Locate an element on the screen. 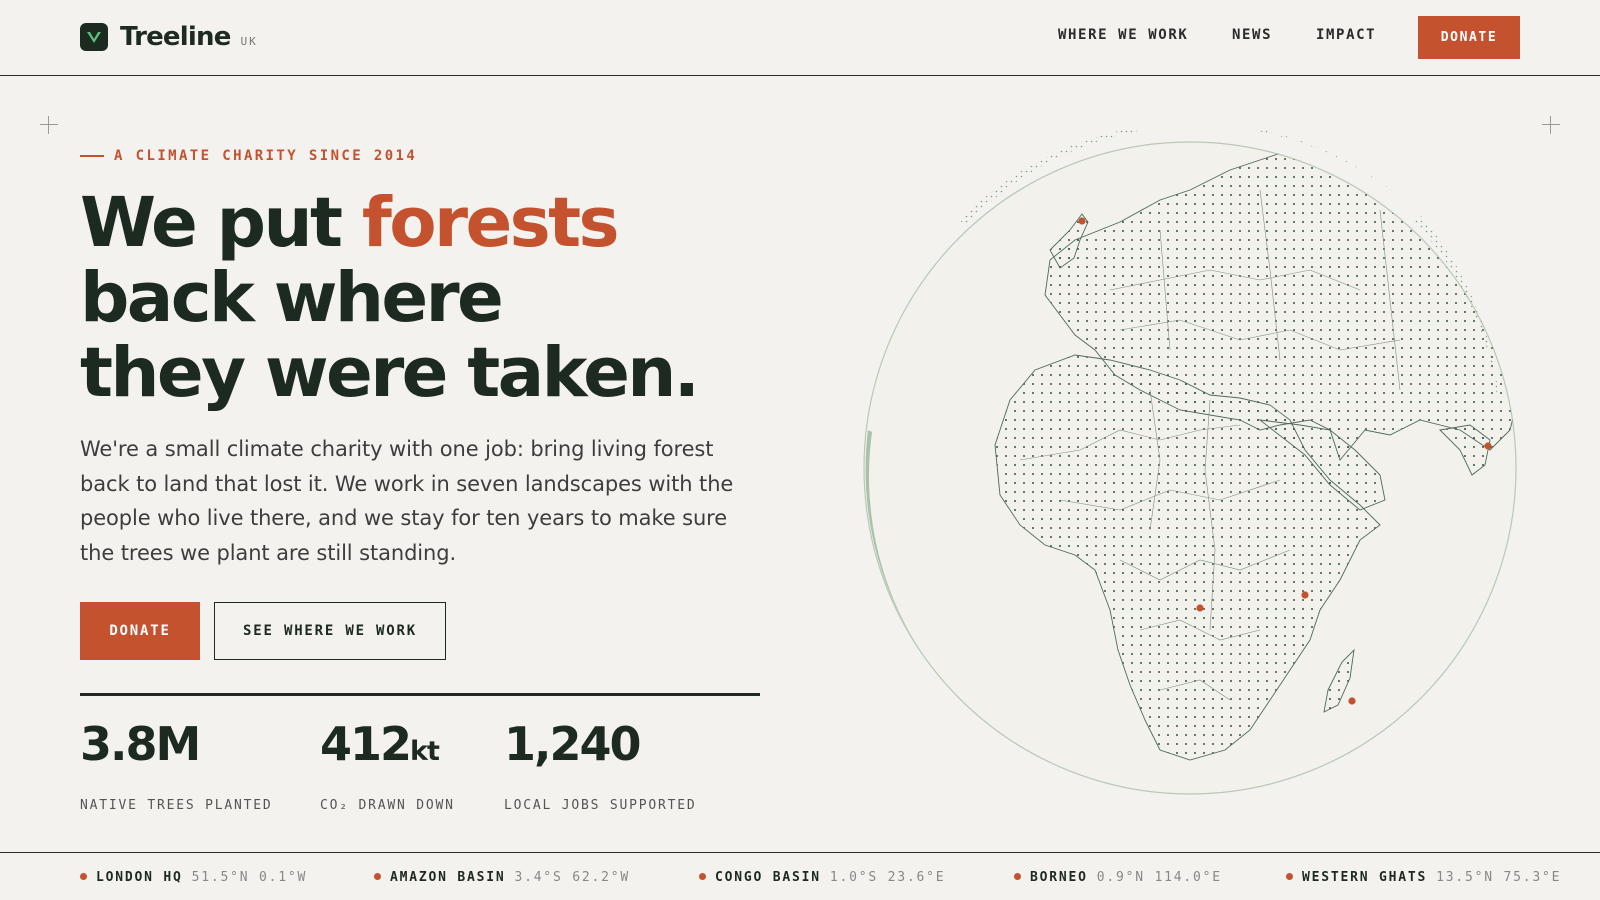  brand-region: UK is located at coordinates (249, 41).